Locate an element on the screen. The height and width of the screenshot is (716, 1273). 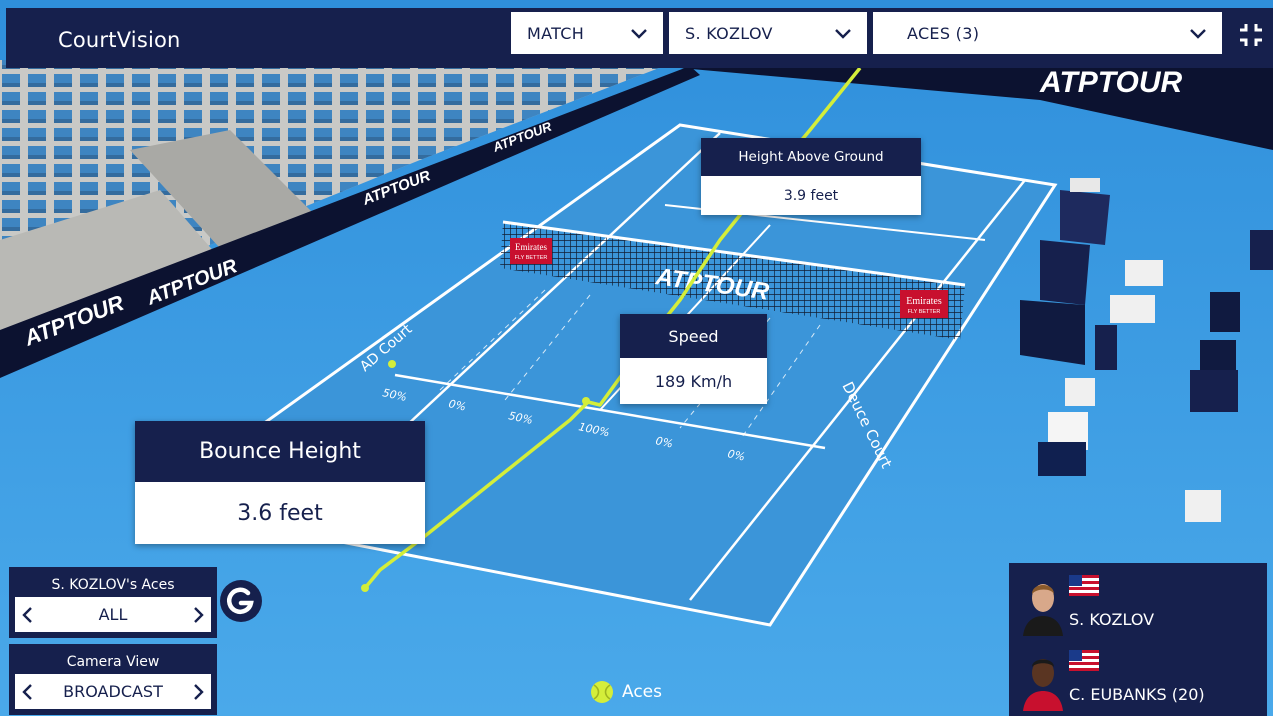
bounce-height-tooltip: Bounce Height 3.6 feet is located at coordinates (280, 482).